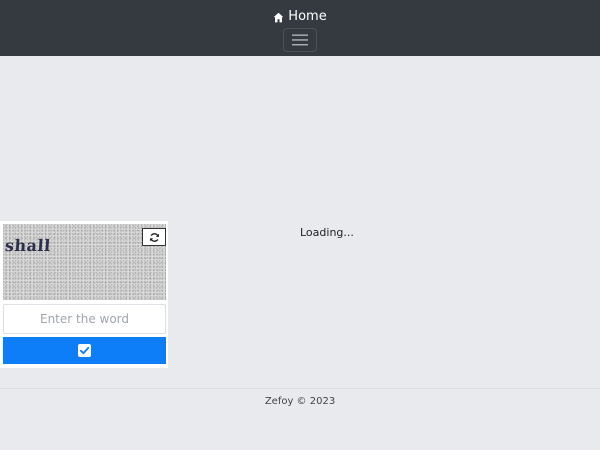 This screenshot has height=450, width=600. I want to click on check-square-icon, so click(84, 350).